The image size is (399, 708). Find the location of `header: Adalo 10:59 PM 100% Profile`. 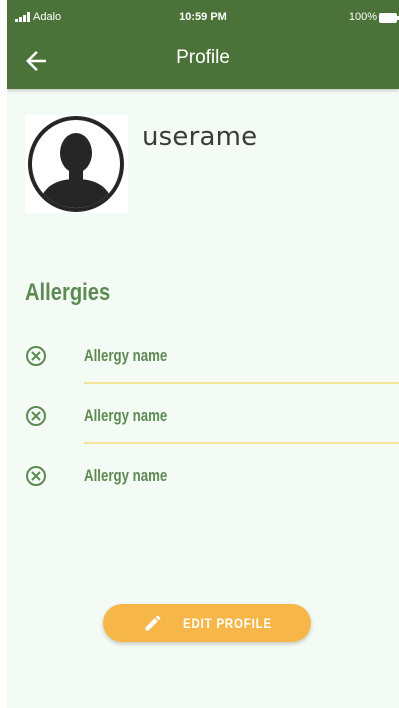

header: Adalo 10:59 PM 100% Profile is located at coordinates (203, 44).